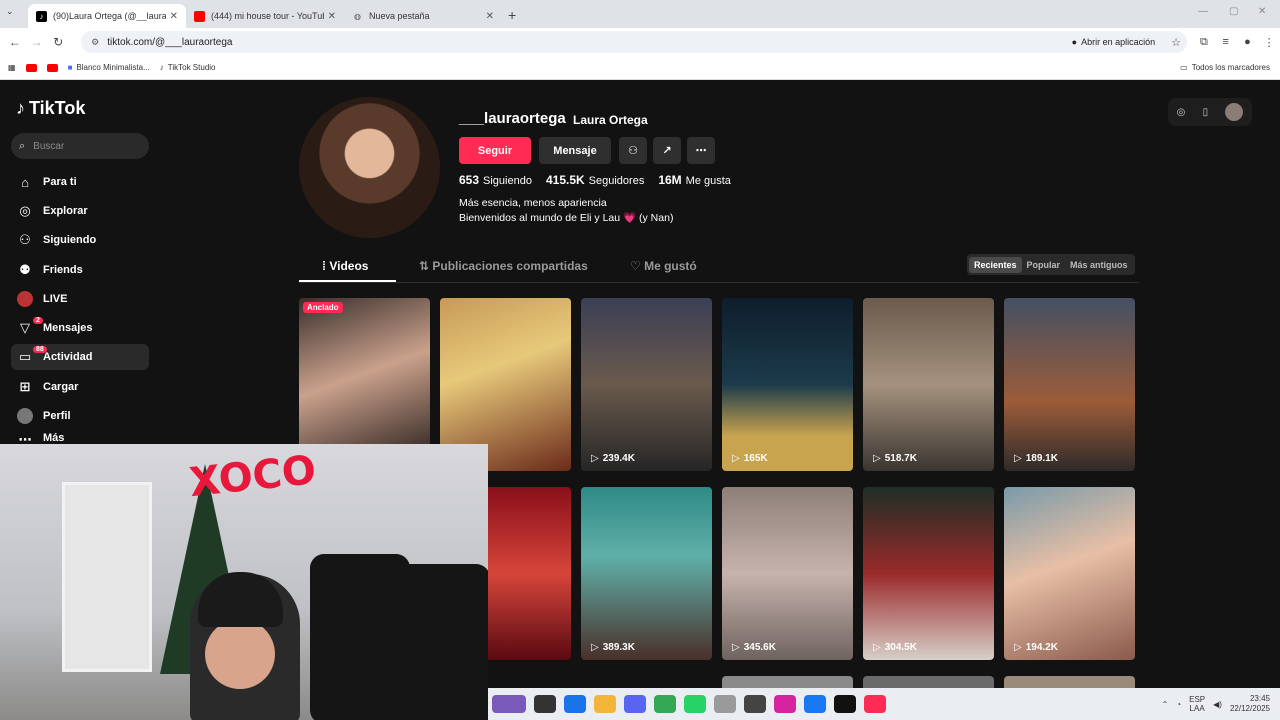 This screenshot has height=720, width=1280. Describe the element at coordinates (785, 704) in the screenshot. I see `instagram-icon` at that location.